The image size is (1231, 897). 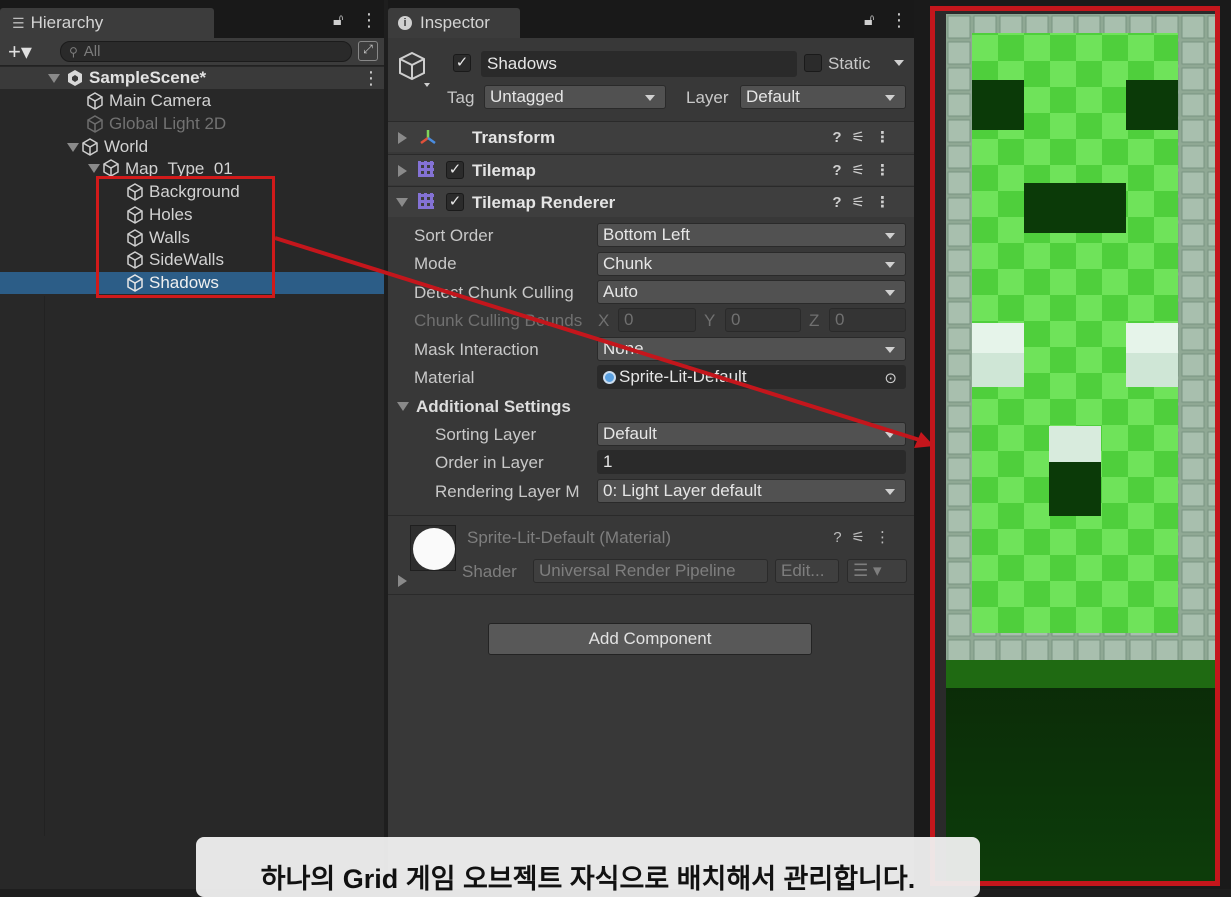 What do you see at coordinates (435, 263) in the screenshot?
I see `mode-label: Mode` at bounding box center [435, 263].